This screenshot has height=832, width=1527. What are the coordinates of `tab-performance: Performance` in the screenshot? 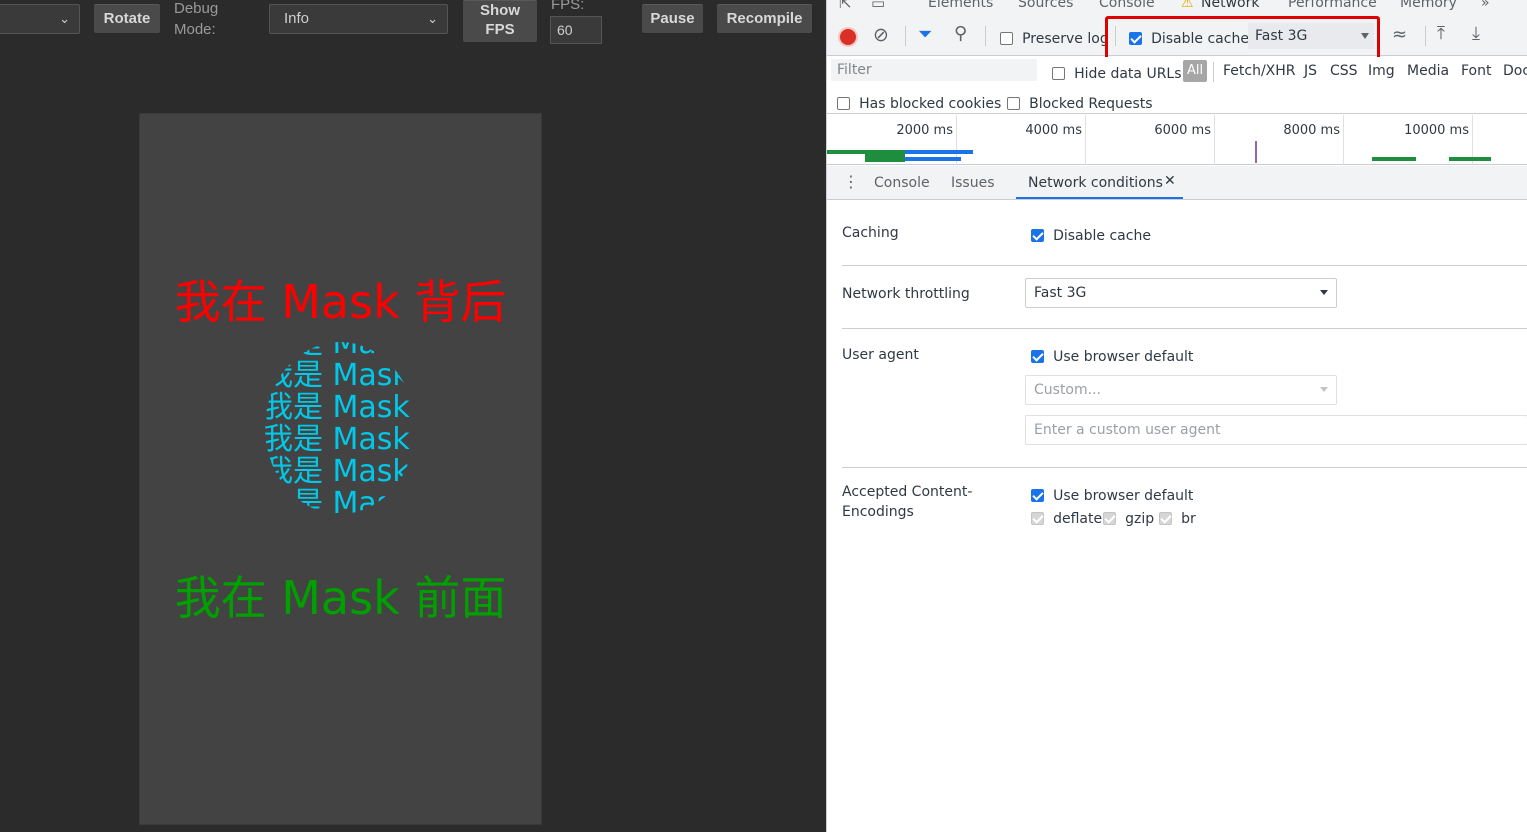 It's located at (1332, 5).